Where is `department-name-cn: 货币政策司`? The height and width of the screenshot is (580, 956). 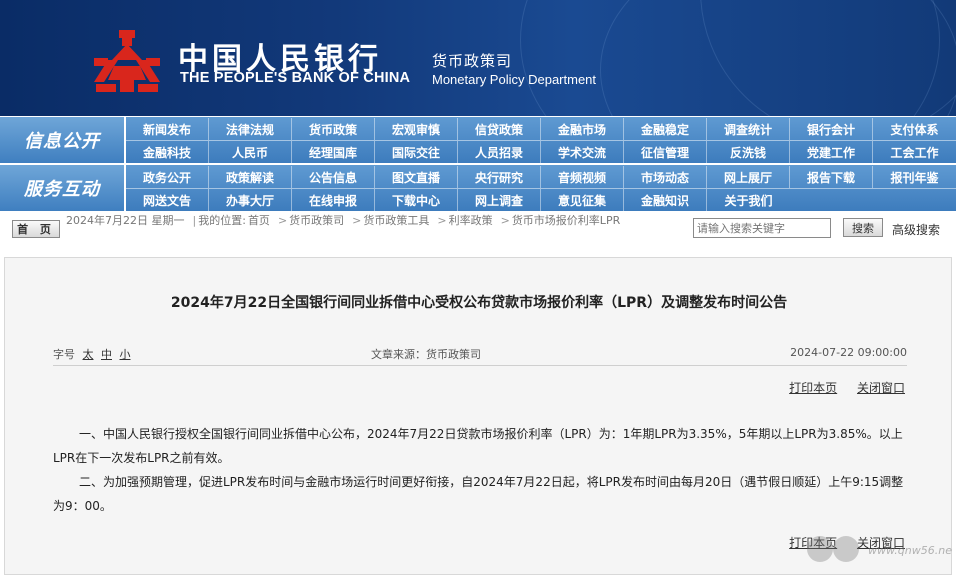 department-name-cn: 货币政策司 is located at coordinates (472, 61).